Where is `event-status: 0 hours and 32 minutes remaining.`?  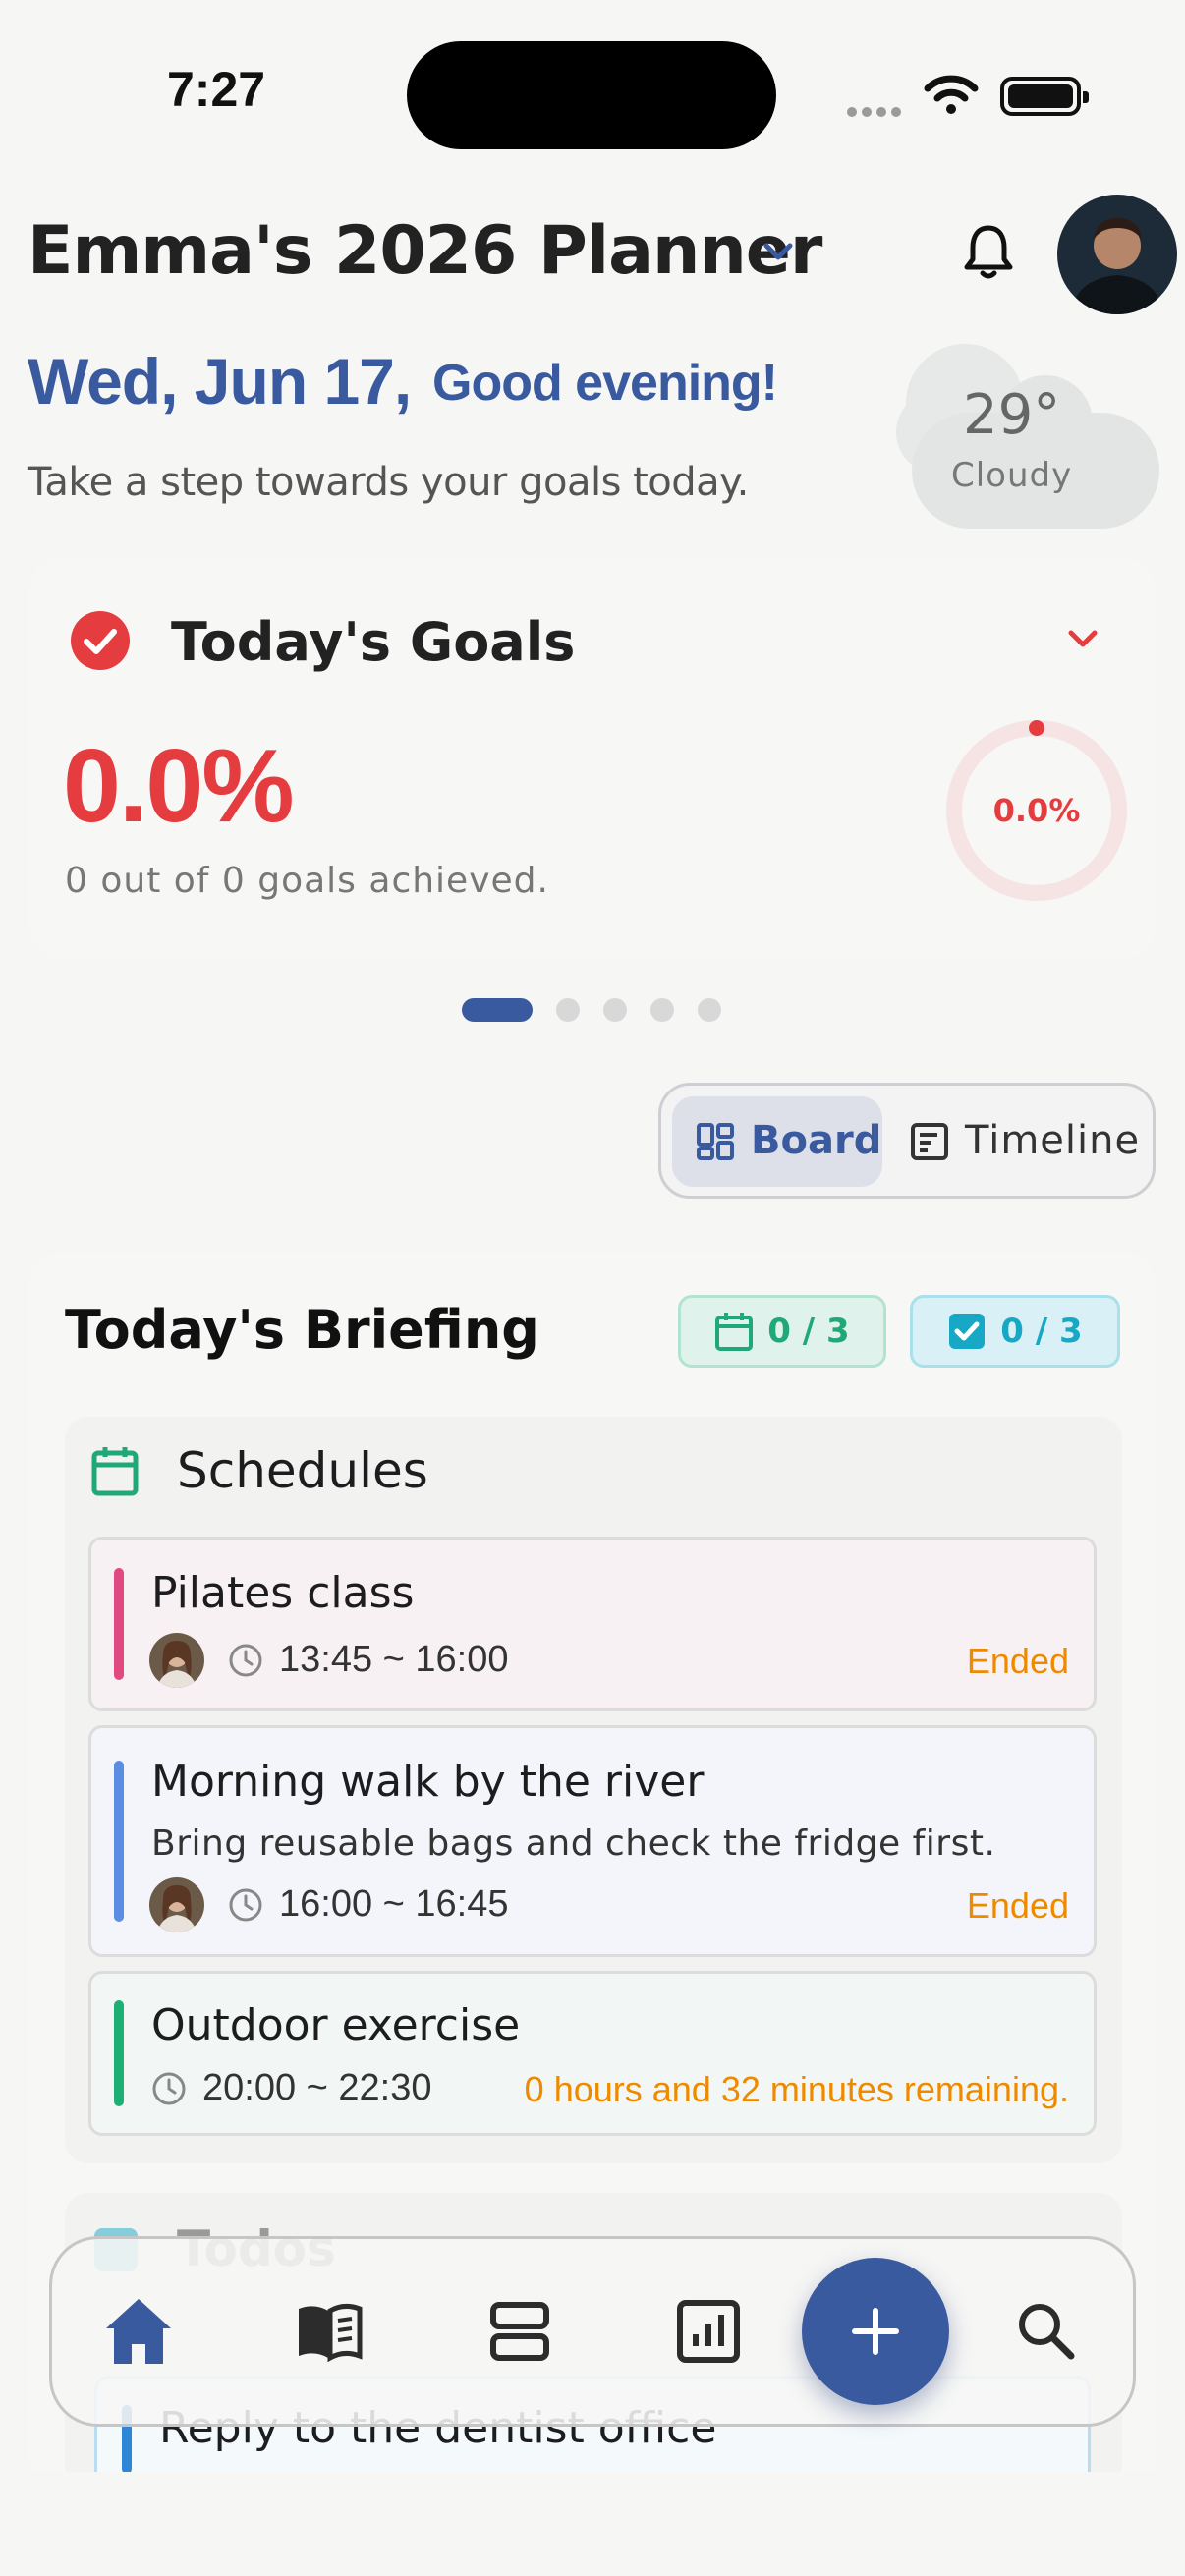 event-status: 0 hours and 32 minutes remaining. is located at coordinates (797, 2089).